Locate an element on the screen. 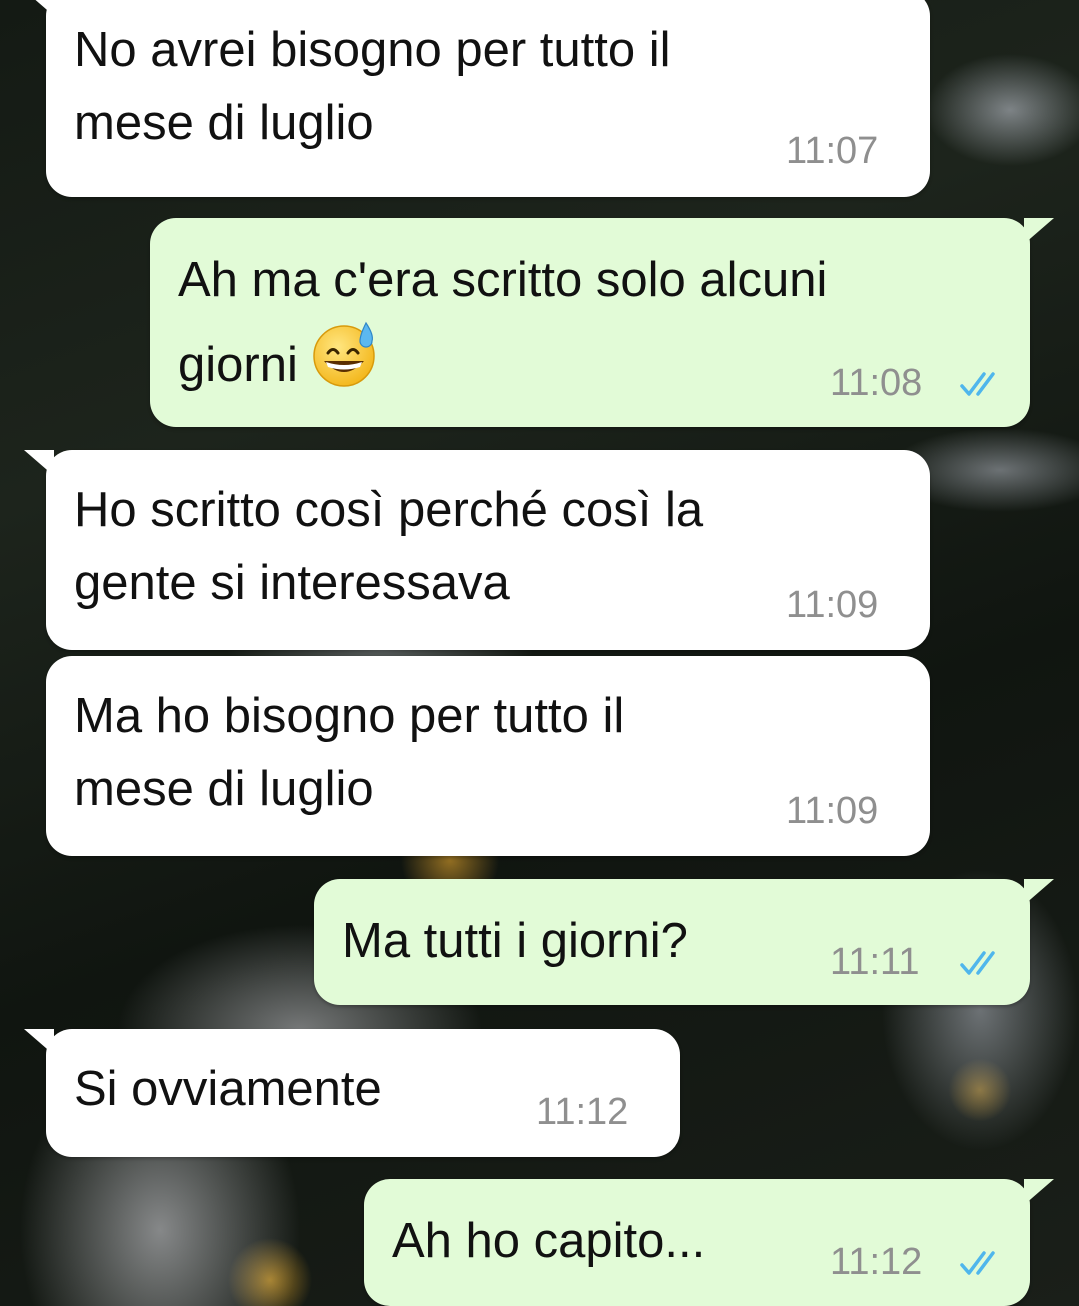 The image size is (1079, 1306). message-timestamp: 11:11 is located at coordinates (875, 962).